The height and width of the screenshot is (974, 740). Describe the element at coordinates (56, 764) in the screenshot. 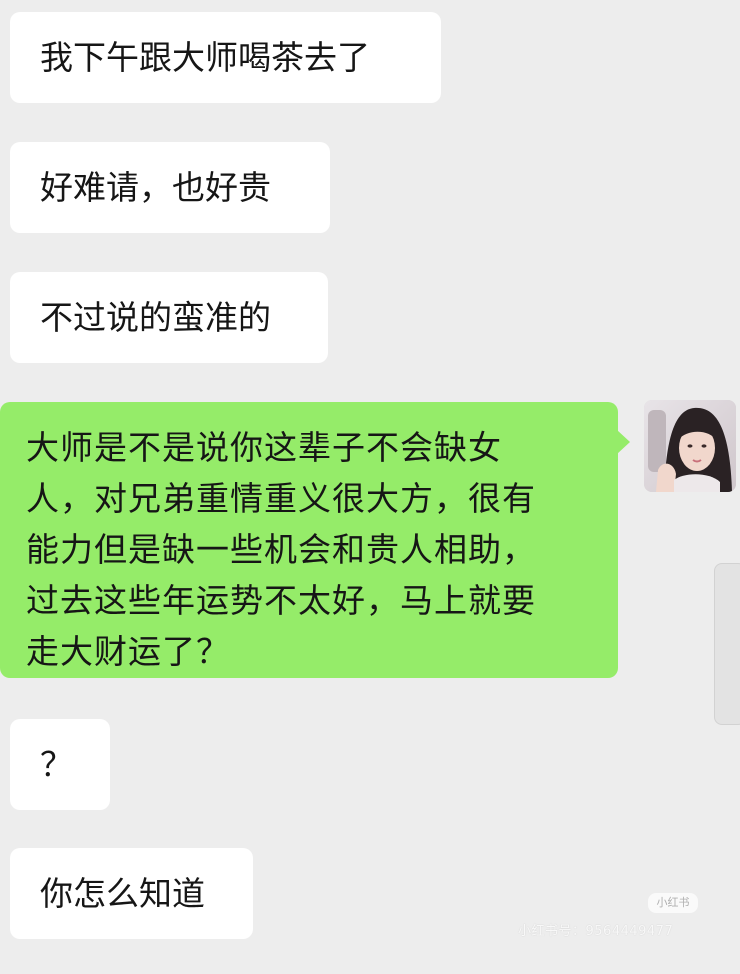

I see `message-text: ？` at that location.